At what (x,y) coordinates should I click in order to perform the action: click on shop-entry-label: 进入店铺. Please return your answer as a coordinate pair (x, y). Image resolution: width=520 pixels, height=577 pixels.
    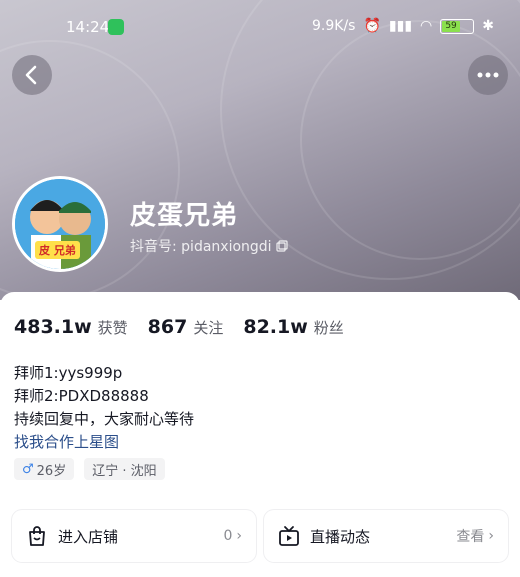
    Looking at the image, I should click on (88, 536).